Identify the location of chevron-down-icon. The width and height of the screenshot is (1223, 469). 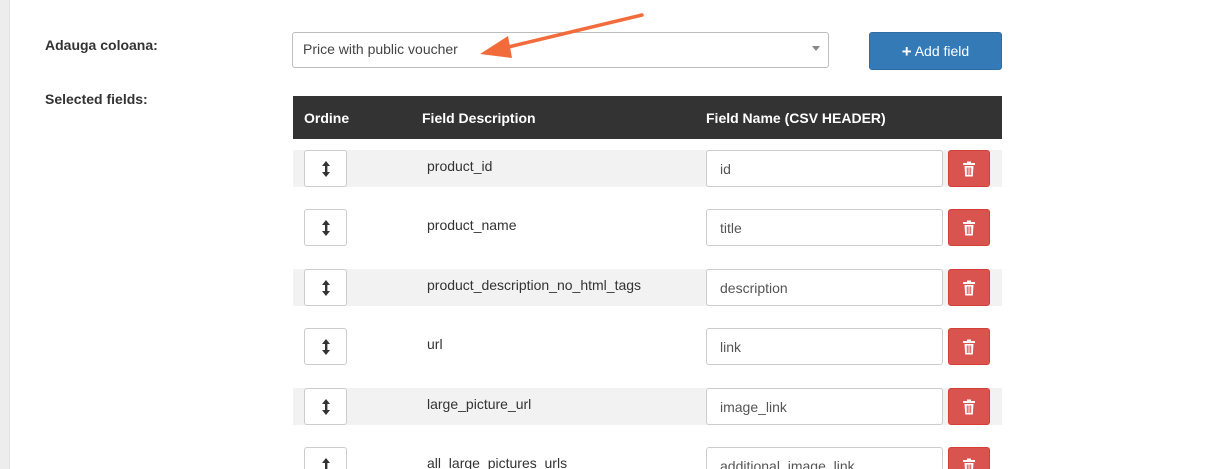
(816, 48).